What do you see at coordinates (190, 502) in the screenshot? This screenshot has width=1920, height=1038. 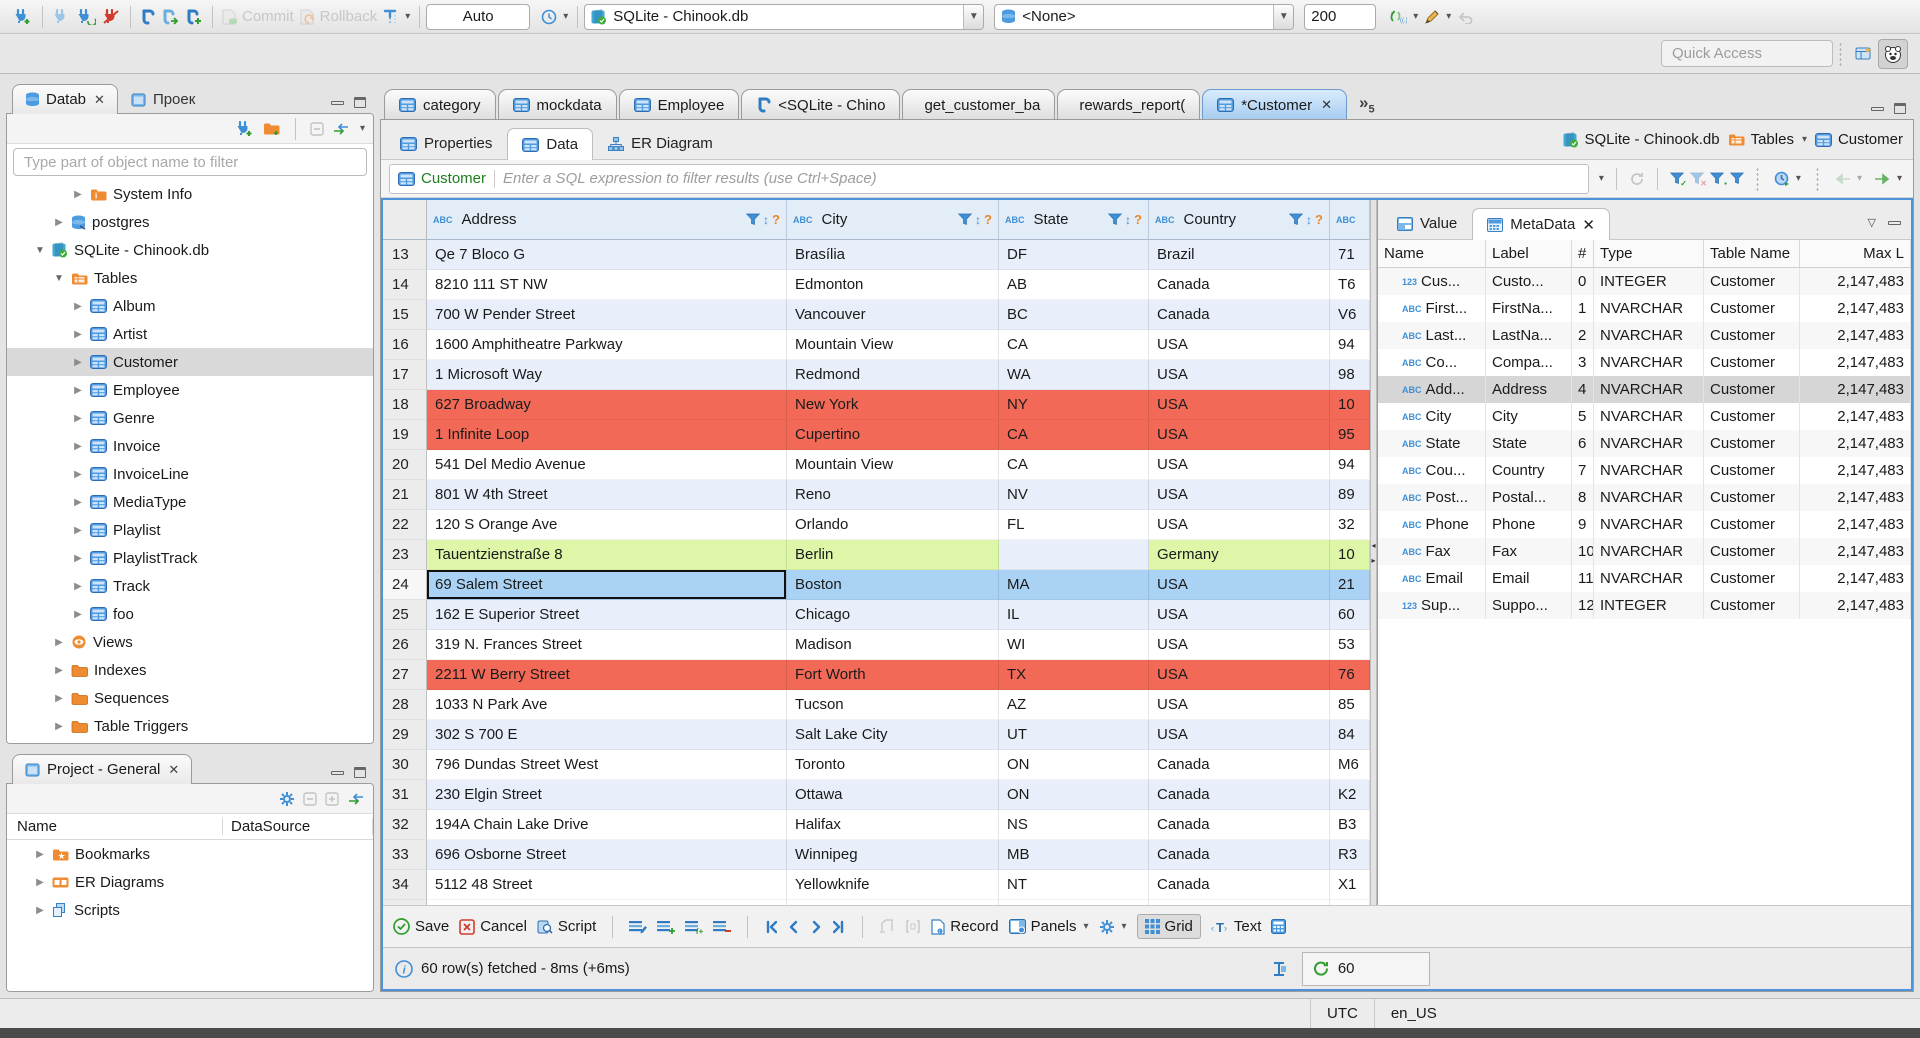 I see `tree-item-mediatype: ▶ MediaType` at bounding box center [190, 502].